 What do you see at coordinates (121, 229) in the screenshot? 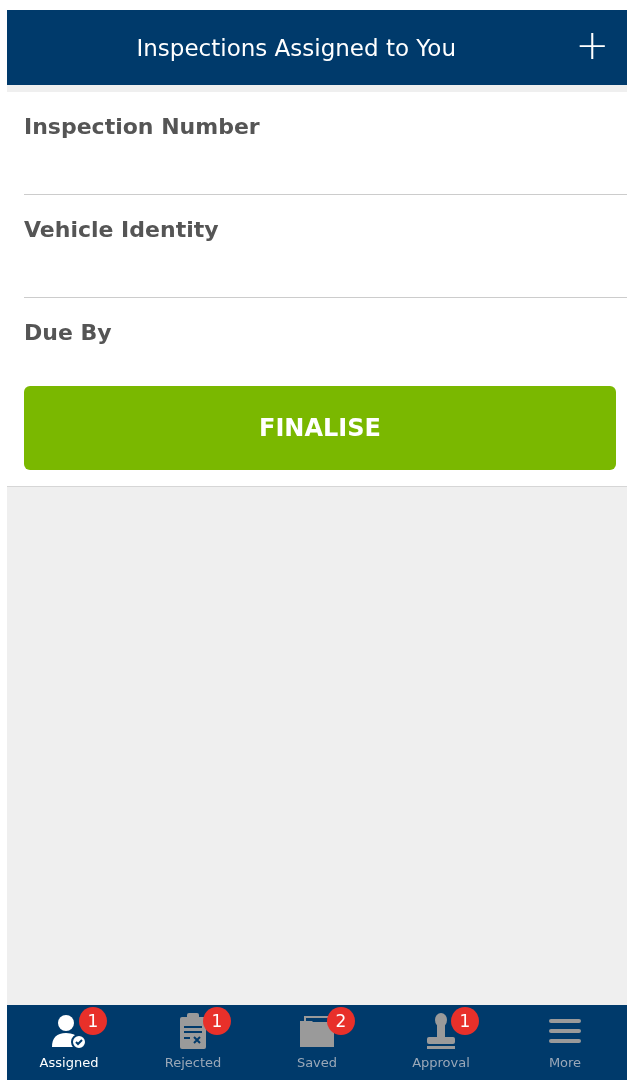
I see `field-label: Vehicle Identity` at bounding box center [121, 229].